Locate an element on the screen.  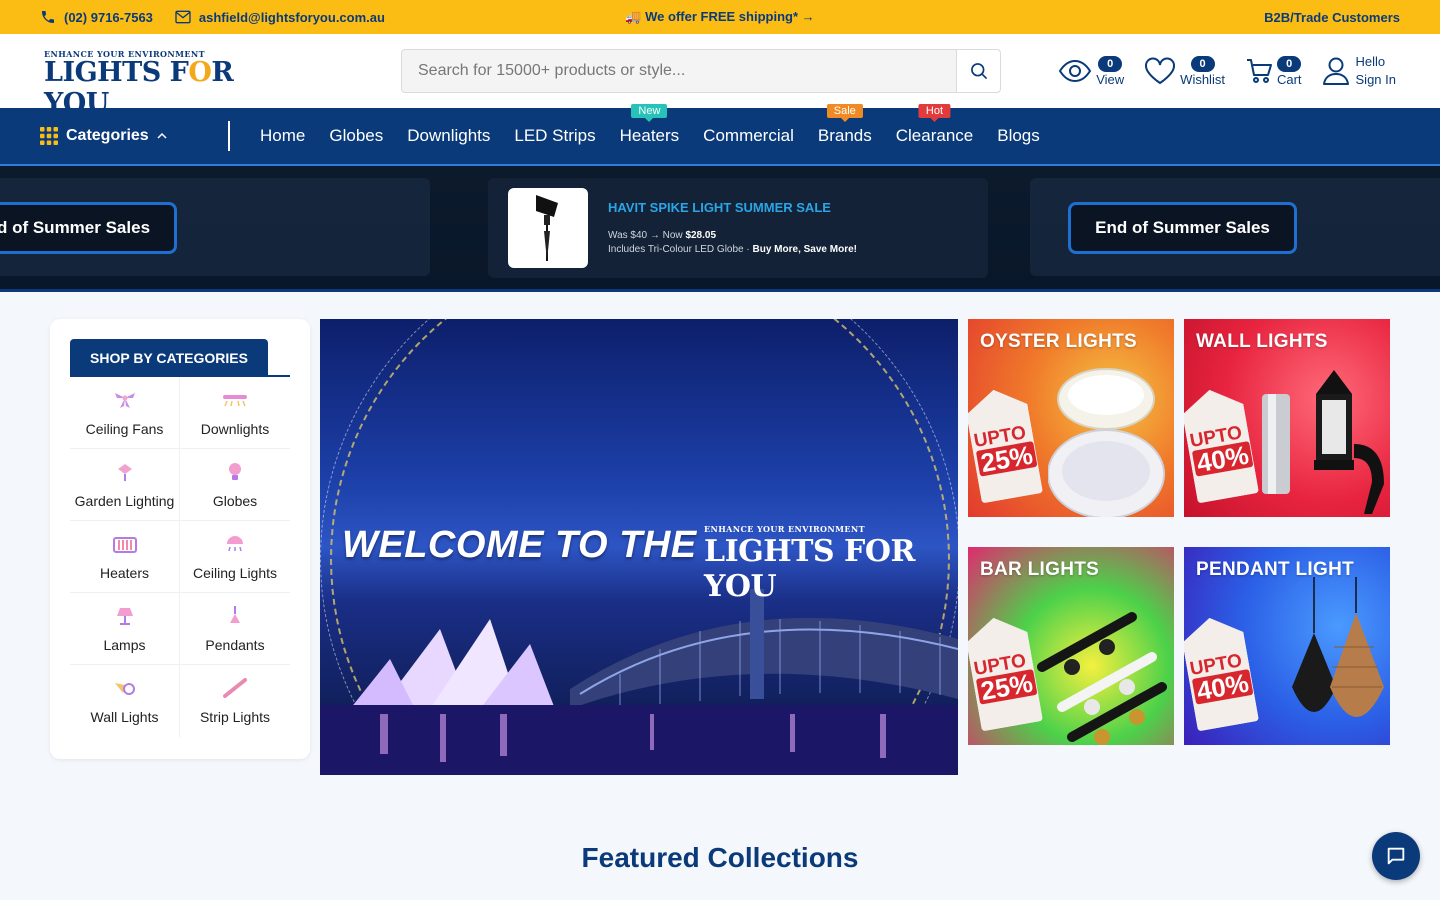
tile-title: BAR LIGHTS is located at coordinates (1040, 569).